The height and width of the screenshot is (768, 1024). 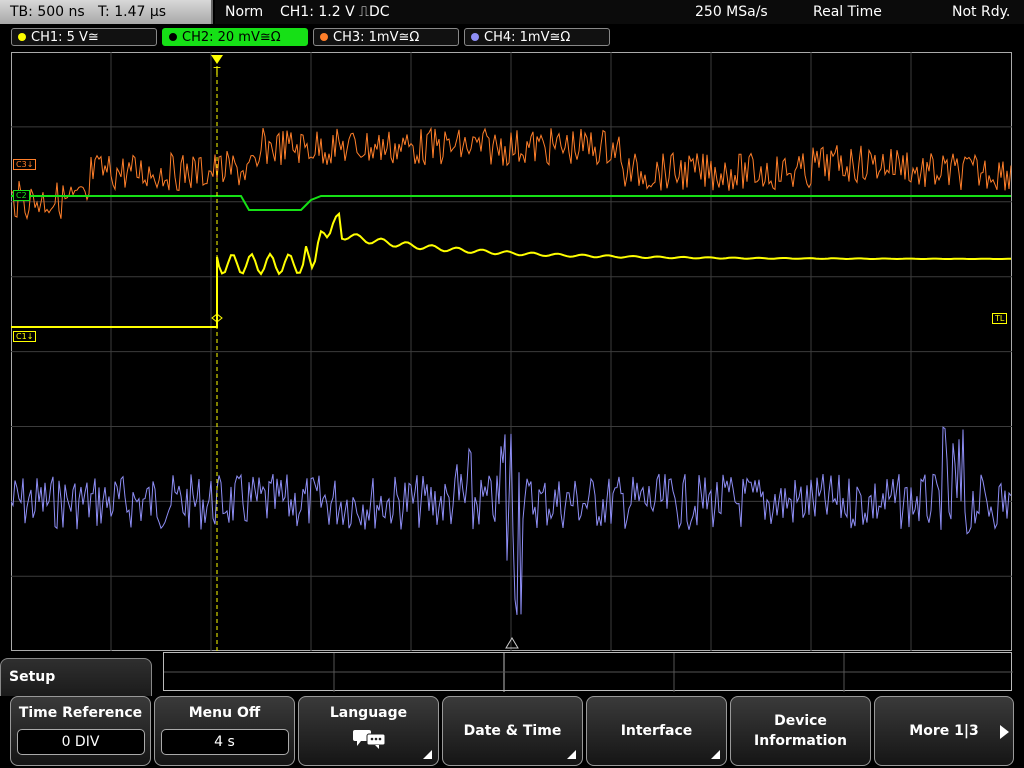 I want to click on channel-4-dot-icon, so click(x=475, y=37).